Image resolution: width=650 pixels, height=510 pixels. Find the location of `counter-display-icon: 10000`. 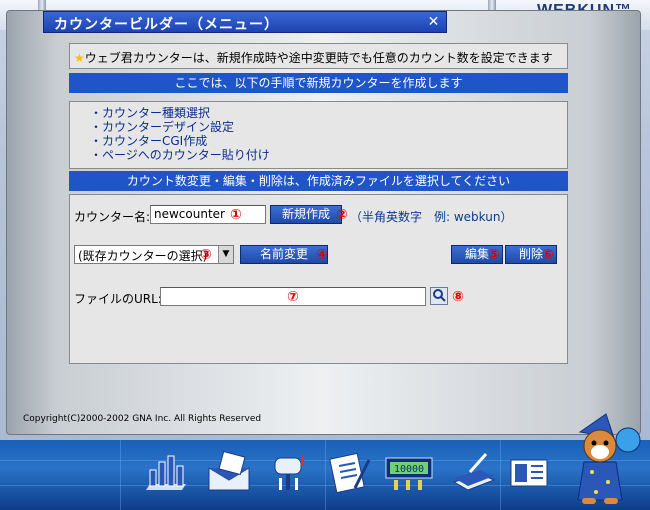

counter-display-icon: 10000 is located at coordinates (410, 472).